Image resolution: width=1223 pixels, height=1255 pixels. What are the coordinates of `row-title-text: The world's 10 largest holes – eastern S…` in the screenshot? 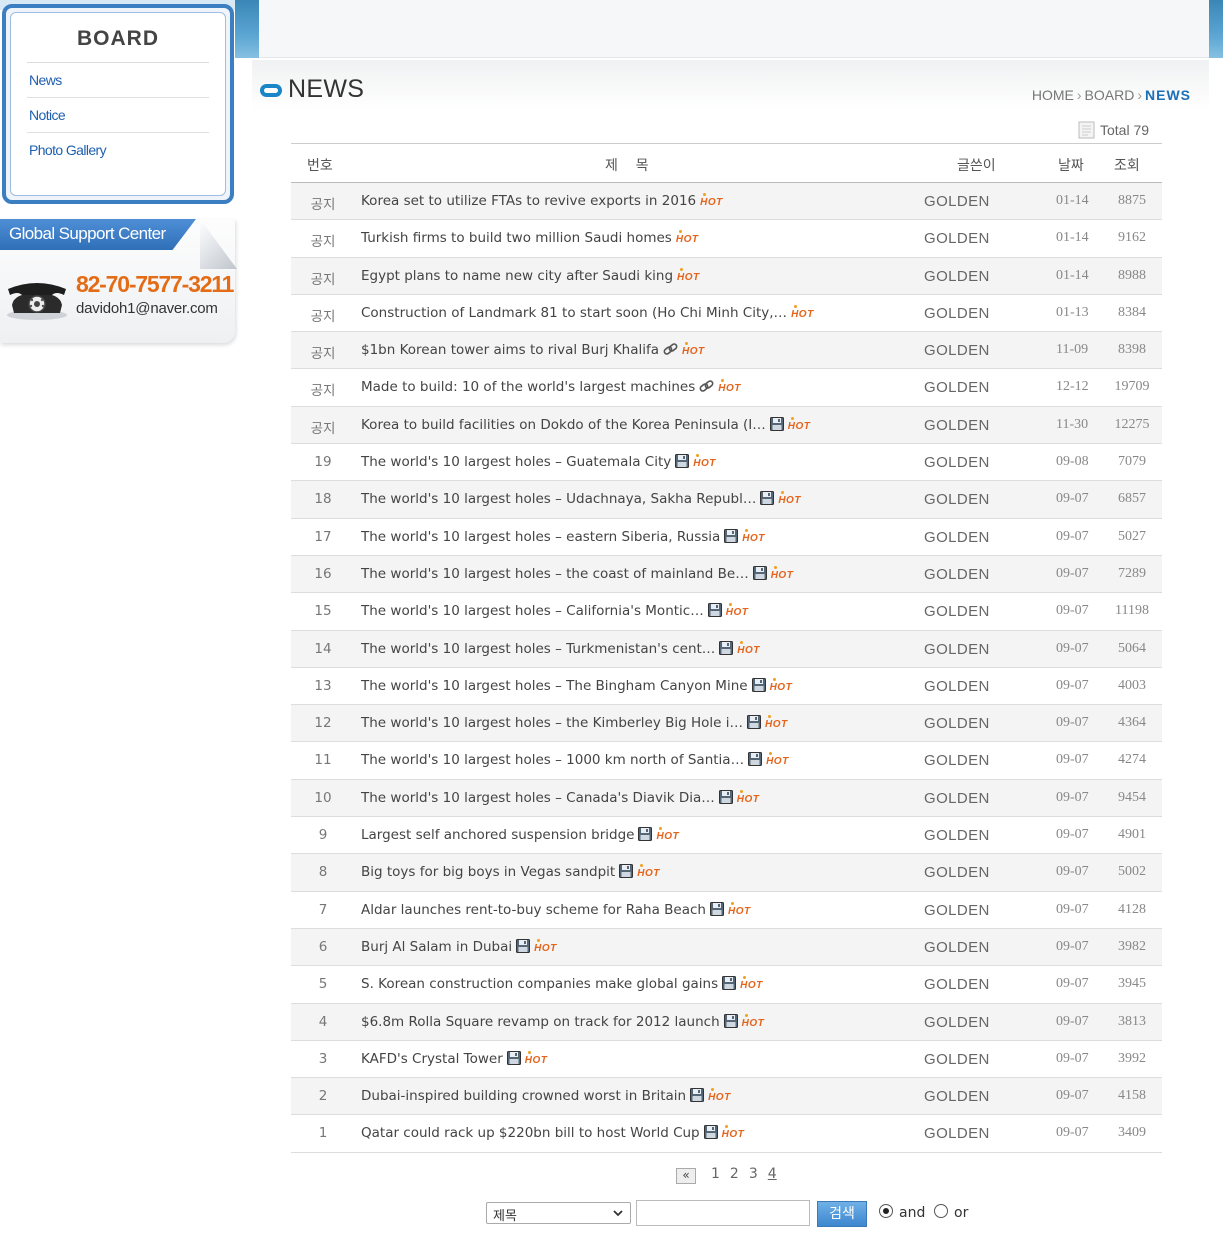 It's located at (540, 537).